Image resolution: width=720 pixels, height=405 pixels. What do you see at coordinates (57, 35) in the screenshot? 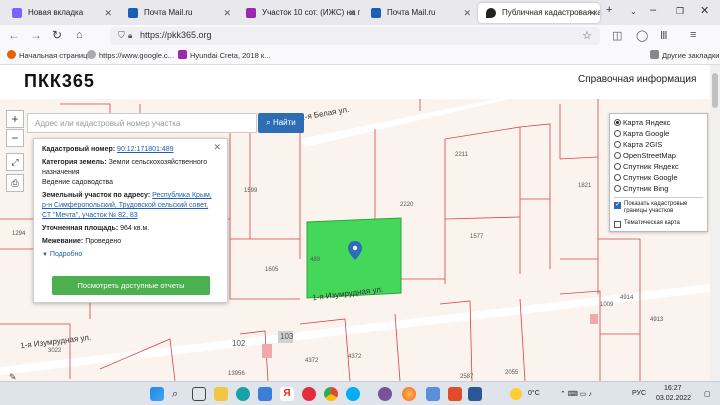
I see `reload-icon: ↻` at bounding box center [57, 35].